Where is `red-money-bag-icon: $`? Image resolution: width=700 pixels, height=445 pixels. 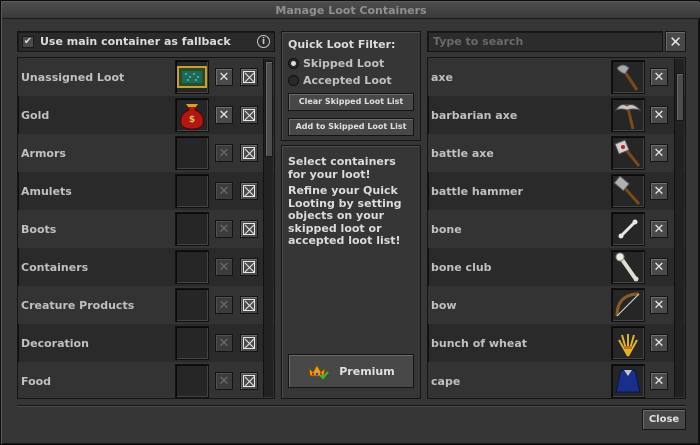 red-money-bag-icon: $ is located at coordinates (192, 115).